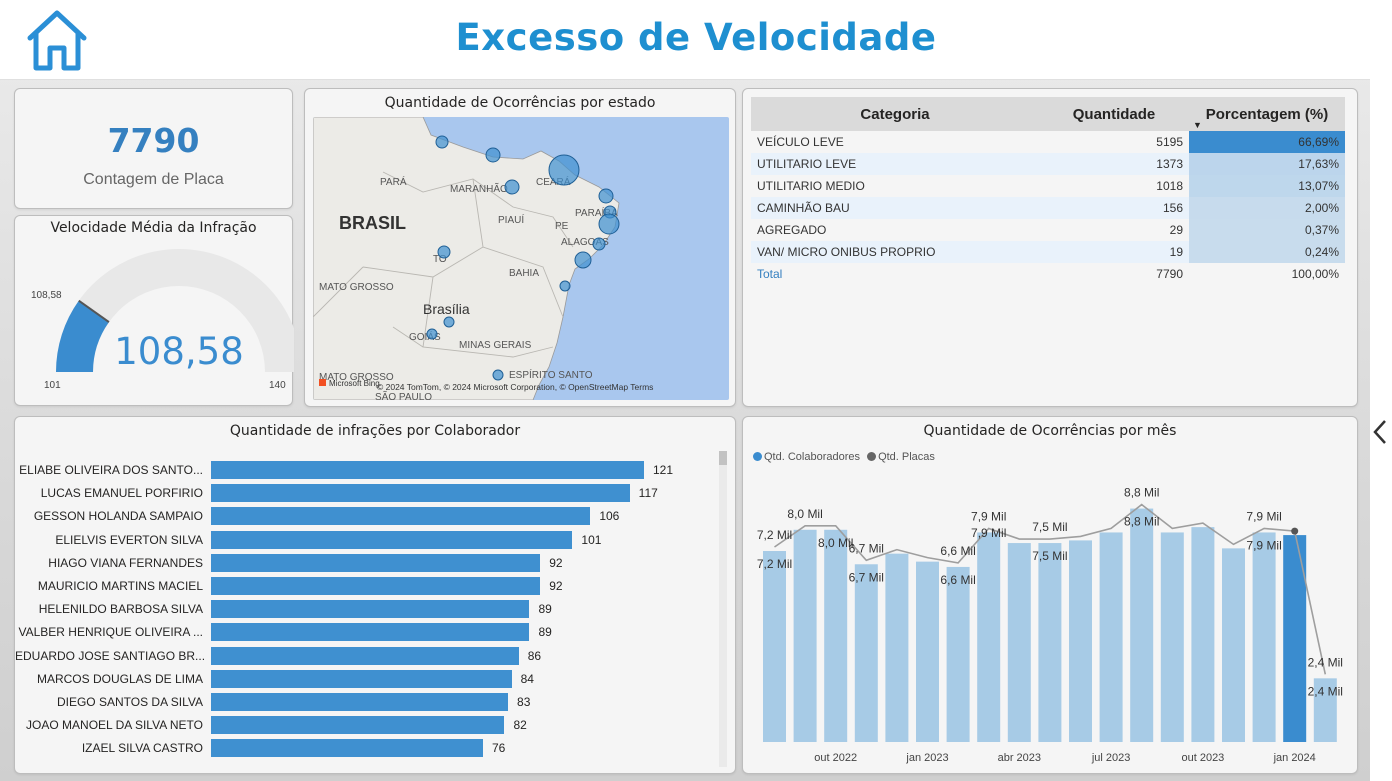 The width and height of the screenshot is (1392, 781). Describe the element at coordinates (527, 678) in the screenshot. I see `bar-value-label: 84` at that location.